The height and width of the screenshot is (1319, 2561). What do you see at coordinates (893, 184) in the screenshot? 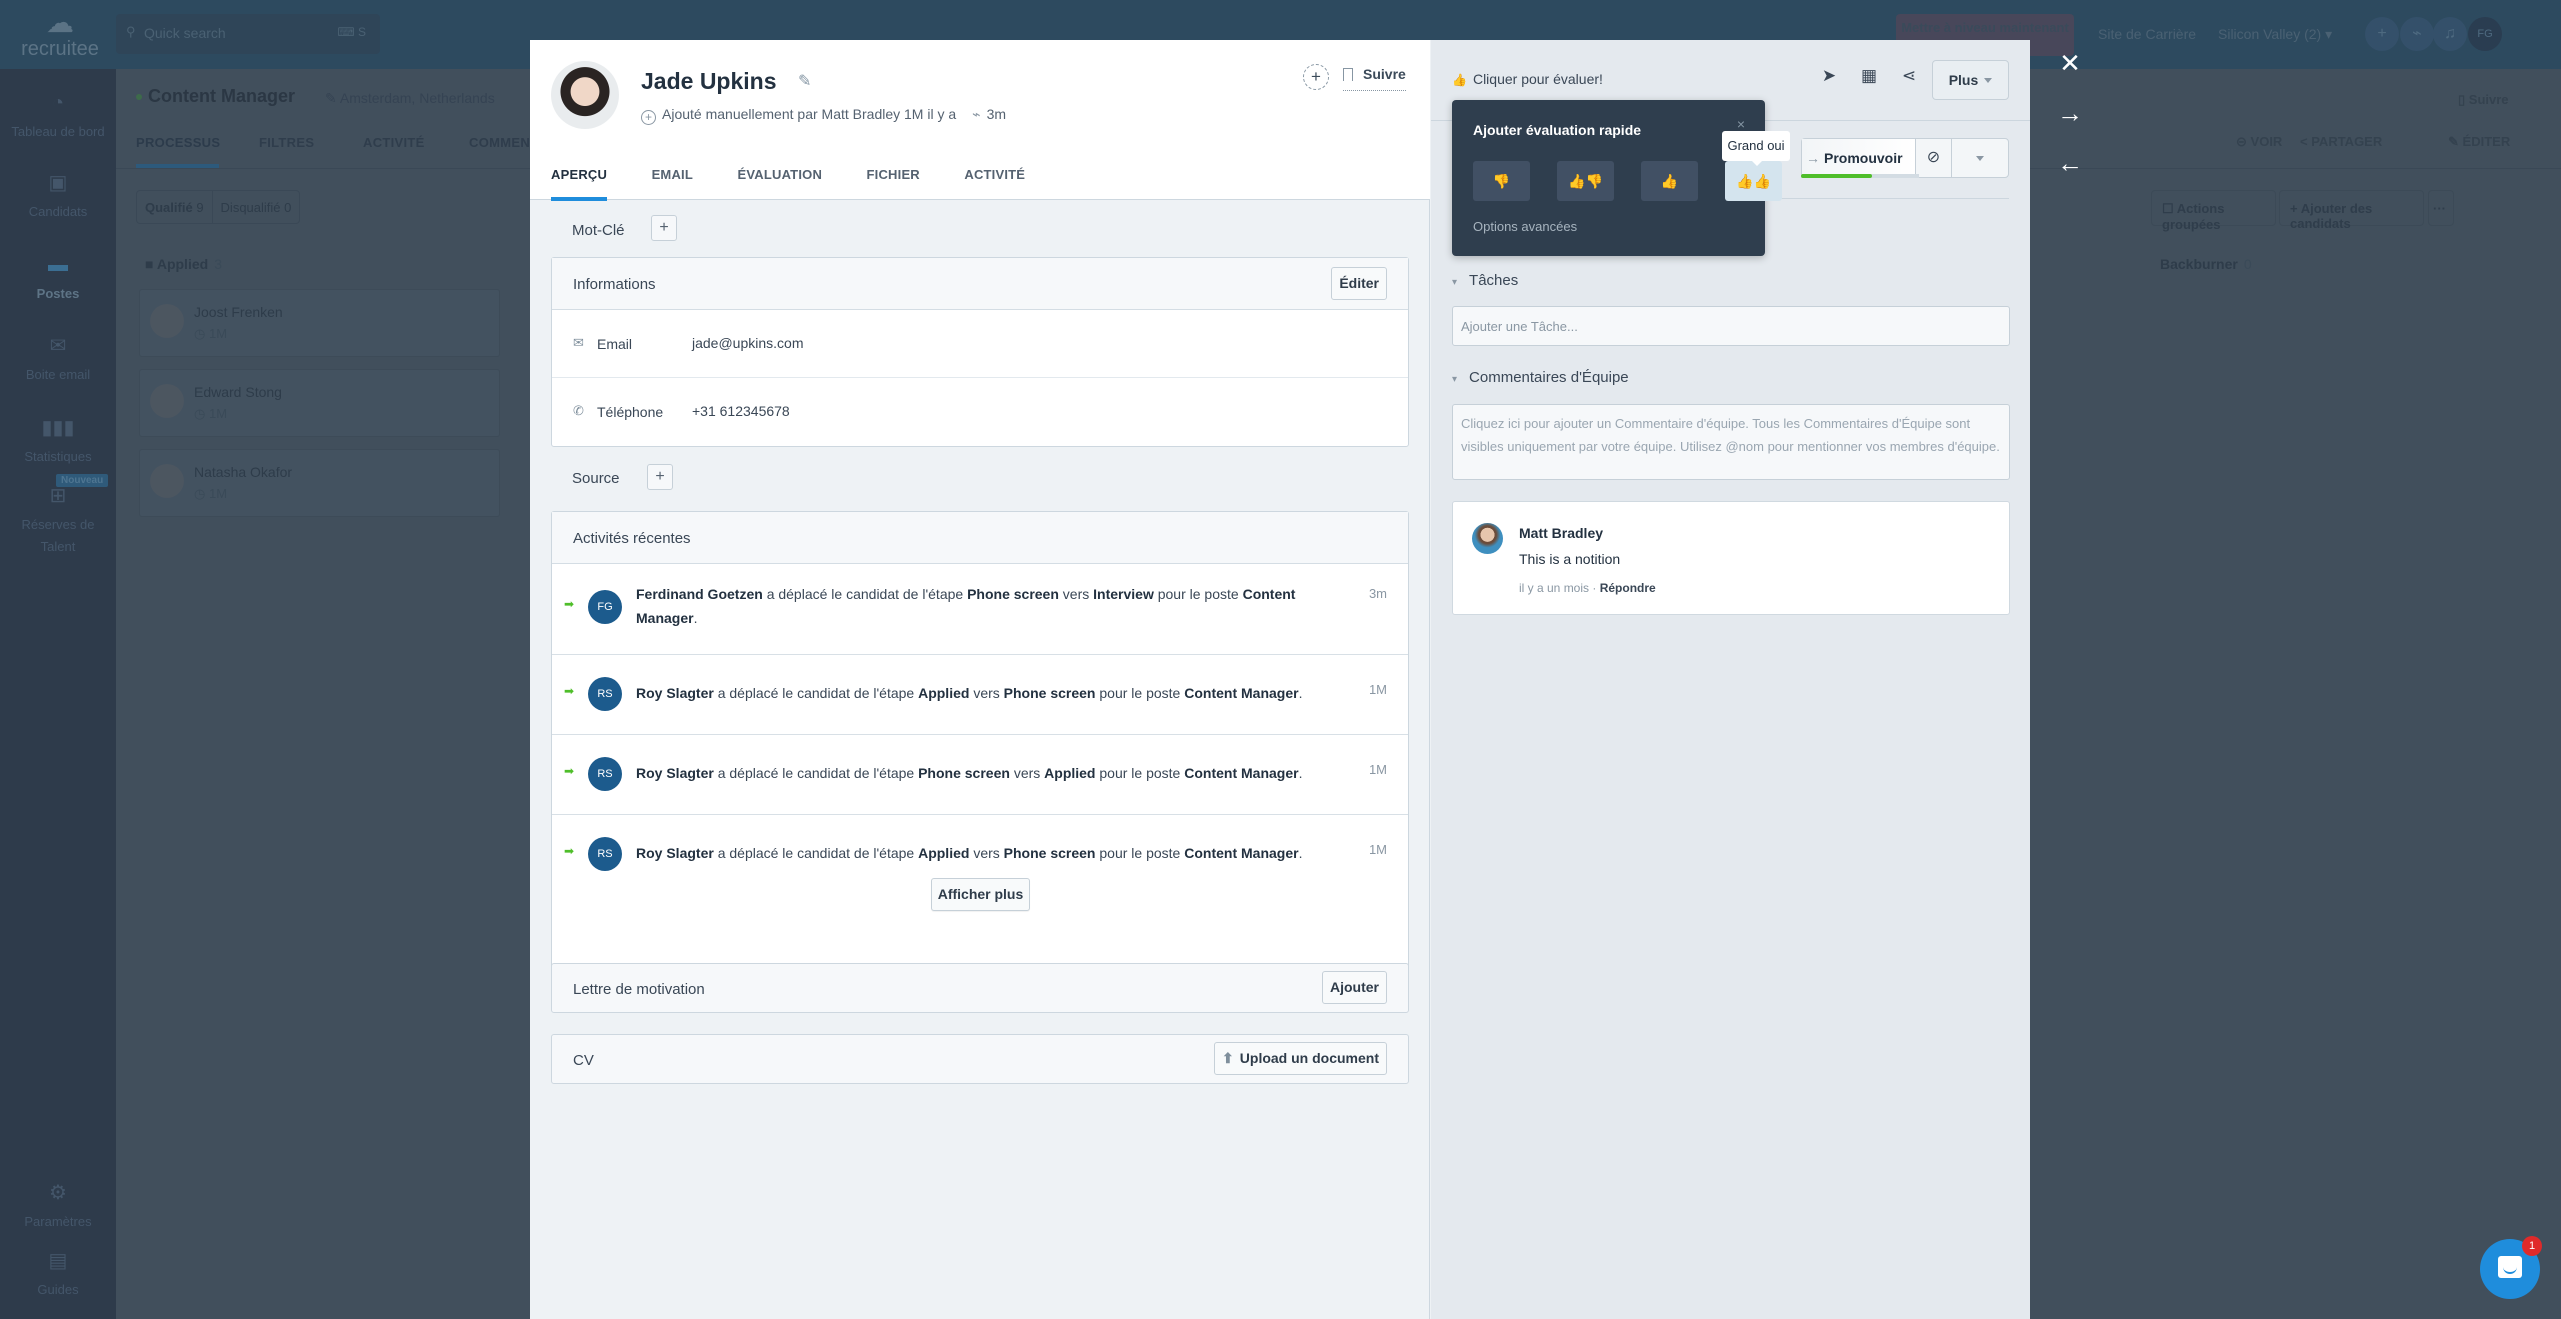
I see `tab-files: FICHIER` at bounding box center [893, 184].